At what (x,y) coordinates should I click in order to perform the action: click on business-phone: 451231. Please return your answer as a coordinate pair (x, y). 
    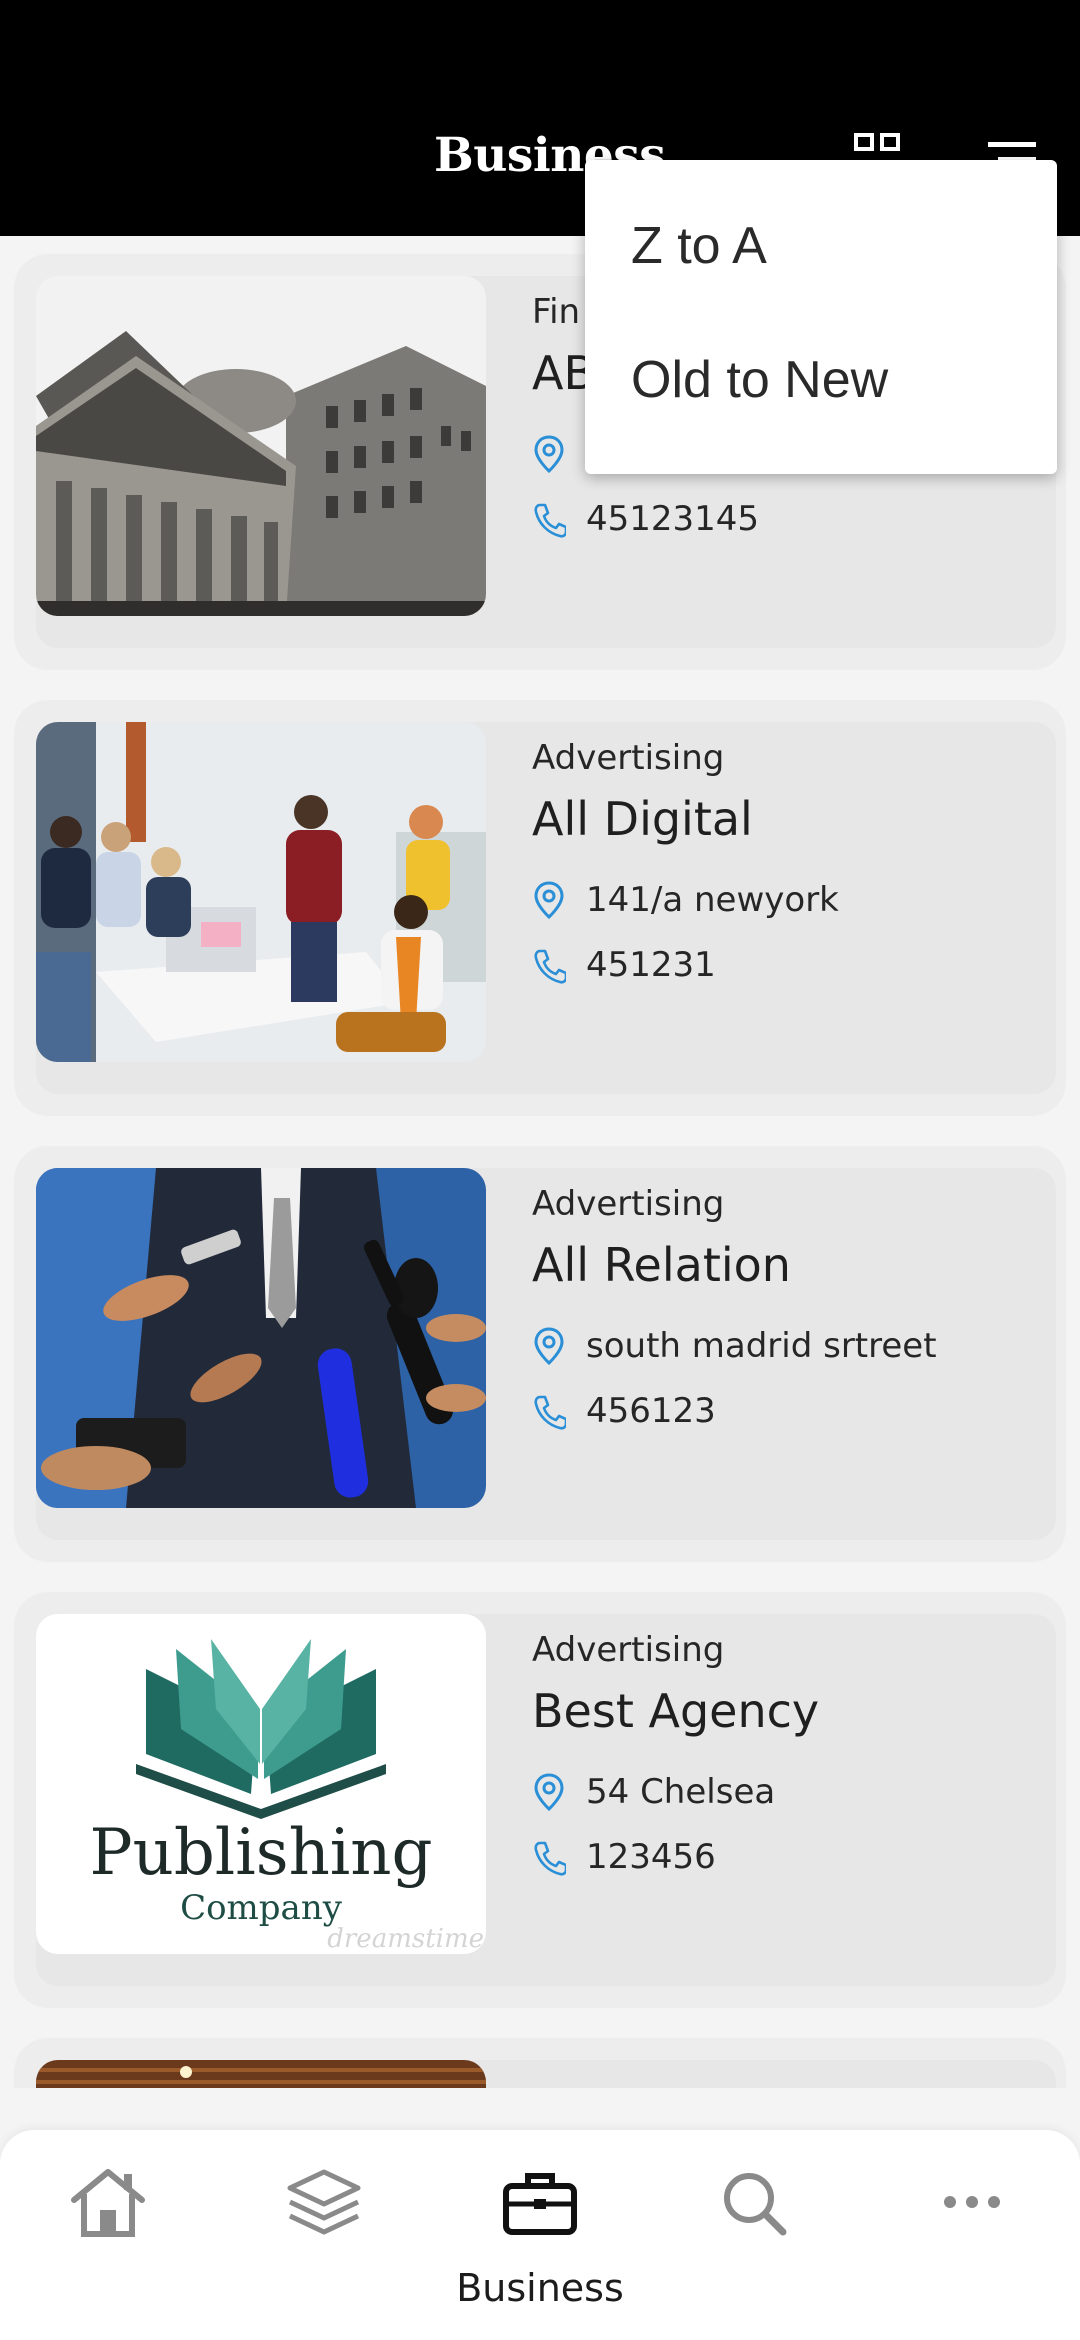
    Looking at the image, I should click on (651, 965).